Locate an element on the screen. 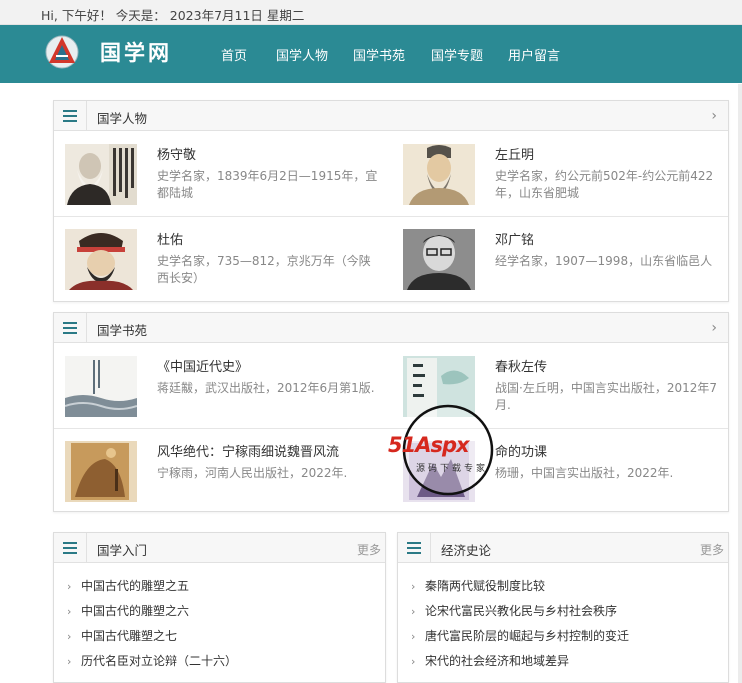  list-item: › 历代名臣对立论辩（二十六） is located at coordinates (152, 664).